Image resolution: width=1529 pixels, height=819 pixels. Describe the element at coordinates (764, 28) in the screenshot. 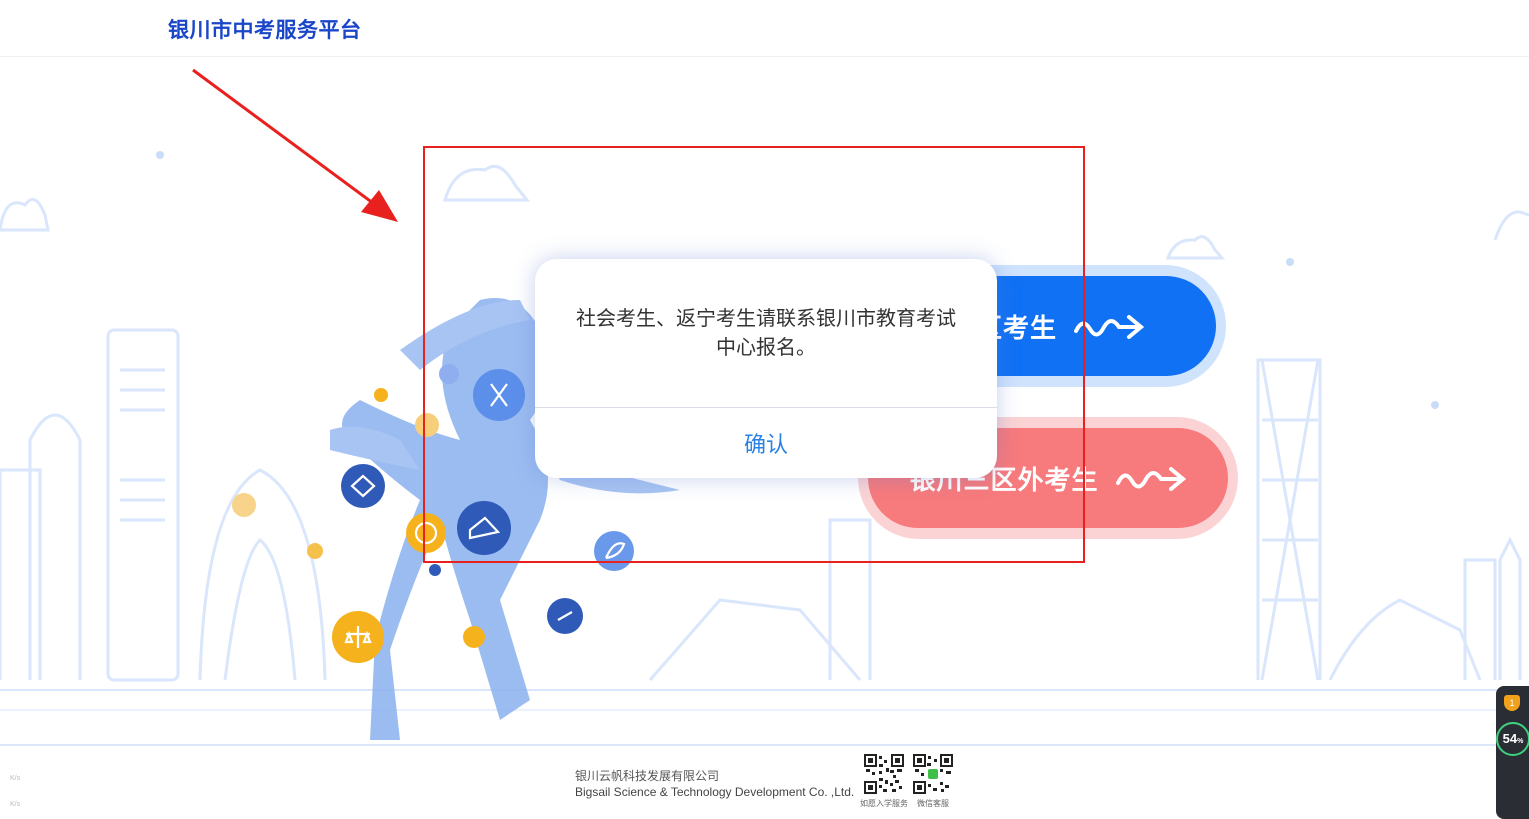

I see `header: 银川市中考服务平台` at that location.